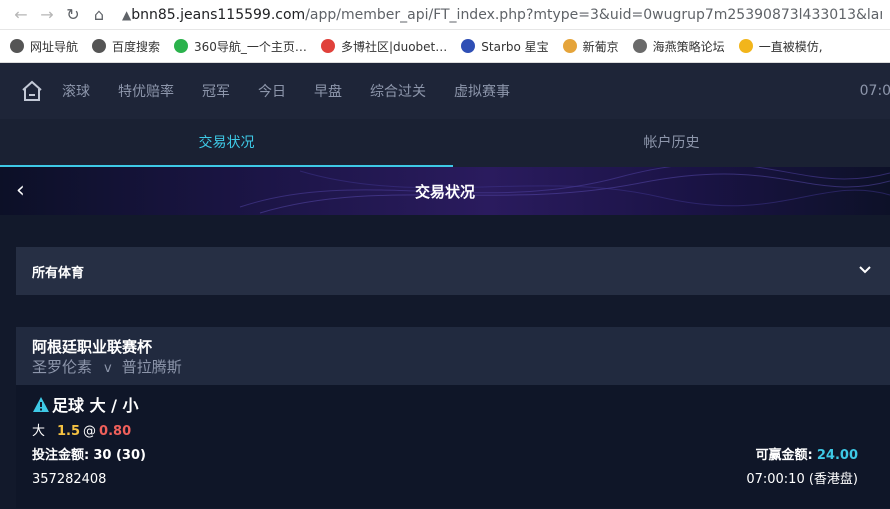 Image resolution: width=890 pixels, height=509 pixels. What do you see at coordinates (73, 15) in the screenshot?
I see `reload-icon: ↻` at bounding box center [73, 15].